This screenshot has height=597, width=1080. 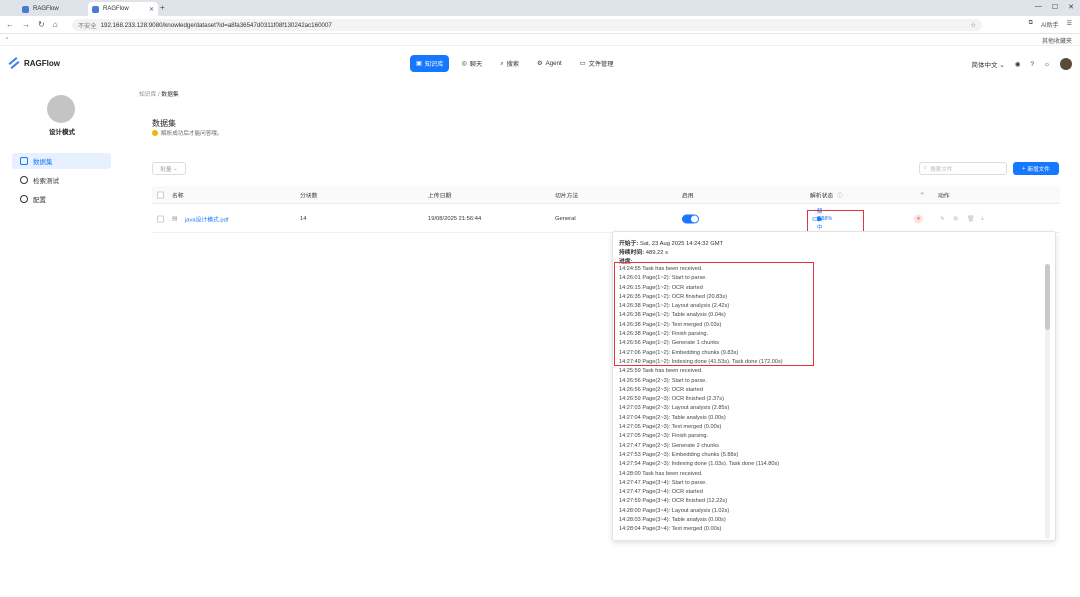 What do you see at coordinates (1032, 64) in the screenshot?
I see `help-icon: ?` at bounding box center [1032, 64].